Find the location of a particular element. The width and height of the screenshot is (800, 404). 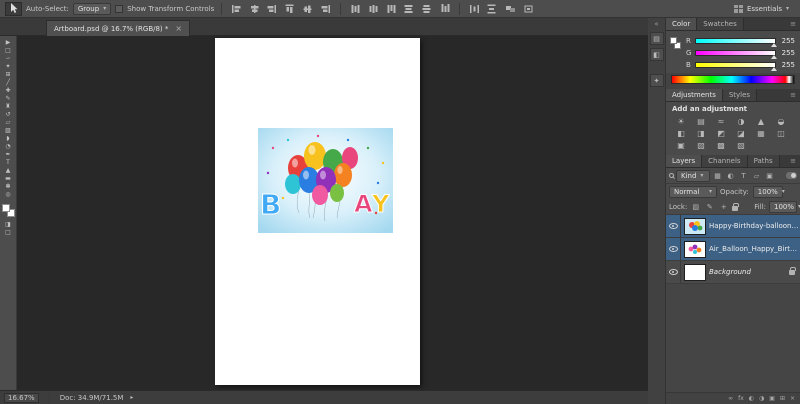

red-value: 255 is located at coordinates (787, 41).